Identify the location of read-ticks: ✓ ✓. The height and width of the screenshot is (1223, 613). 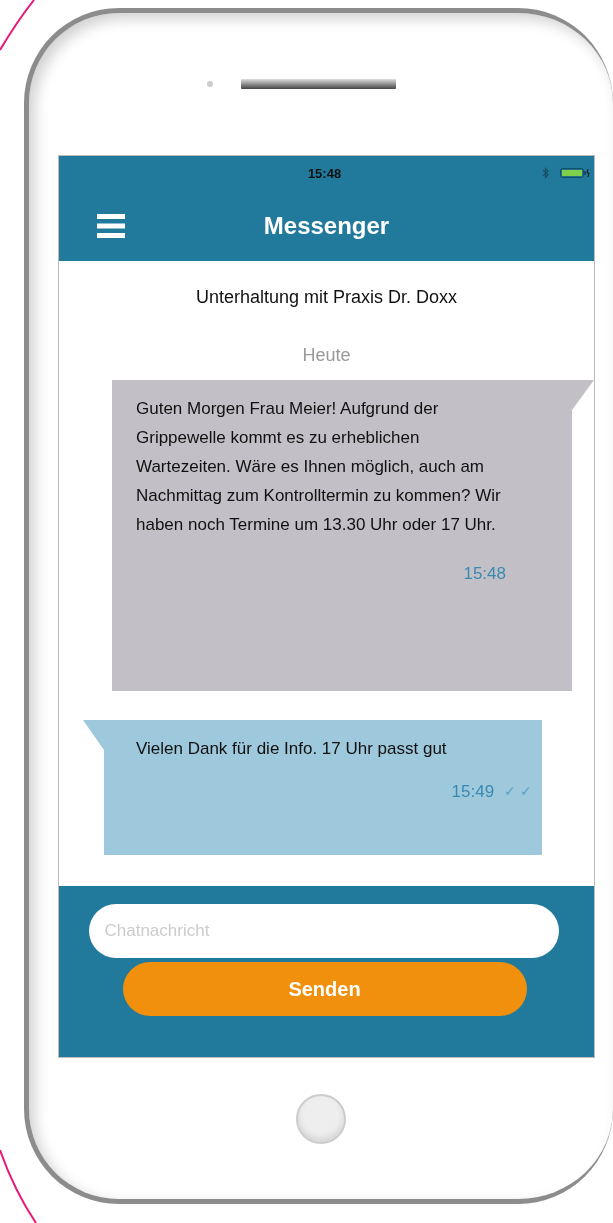
(518, 791).